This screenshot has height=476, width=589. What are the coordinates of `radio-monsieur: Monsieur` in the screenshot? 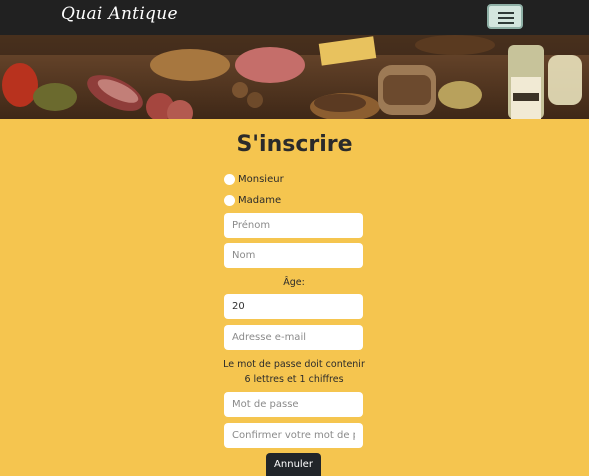 It's located at (254, 179).